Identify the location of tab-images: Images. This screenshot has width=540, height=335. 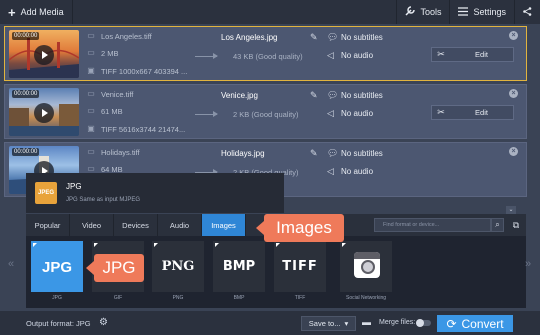
(224, 225).